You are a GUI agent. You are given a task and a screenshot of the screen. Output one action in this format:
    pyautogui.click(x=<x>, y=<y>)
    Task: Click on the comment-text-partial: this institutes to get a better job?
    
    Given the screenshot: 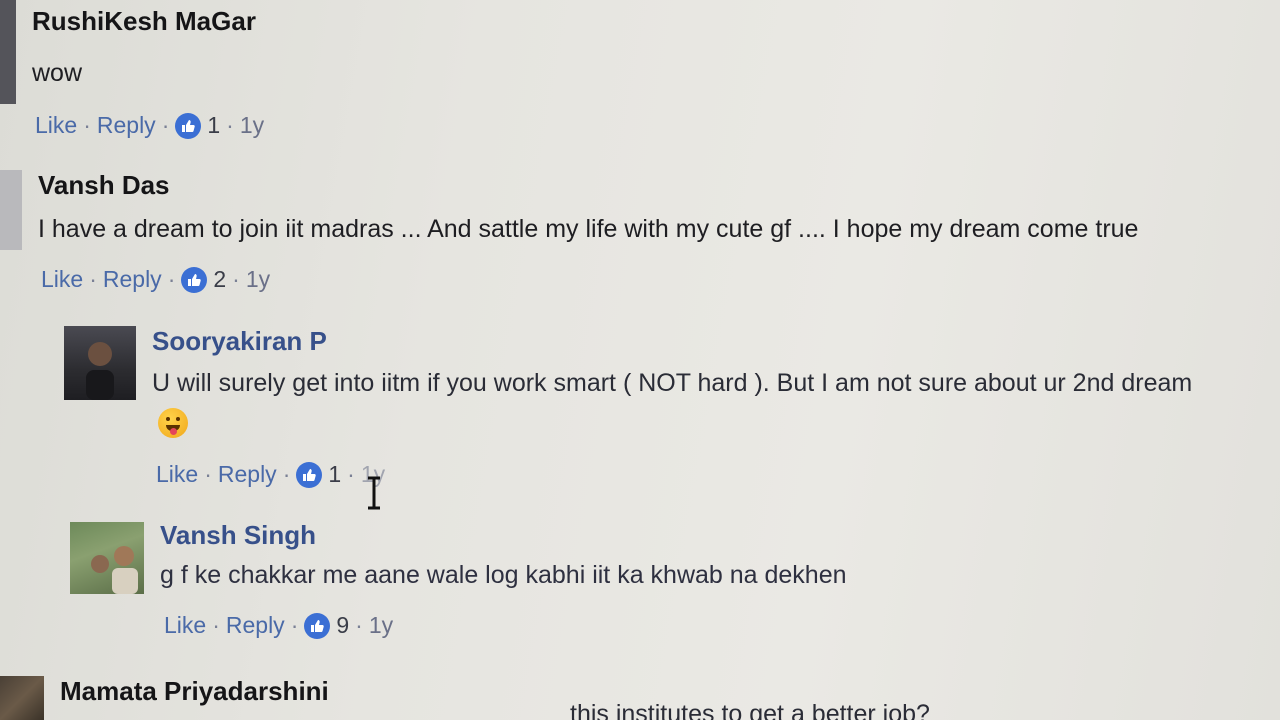 What is the action you would take?
    pyautogui.click(x=750, y=710)
    